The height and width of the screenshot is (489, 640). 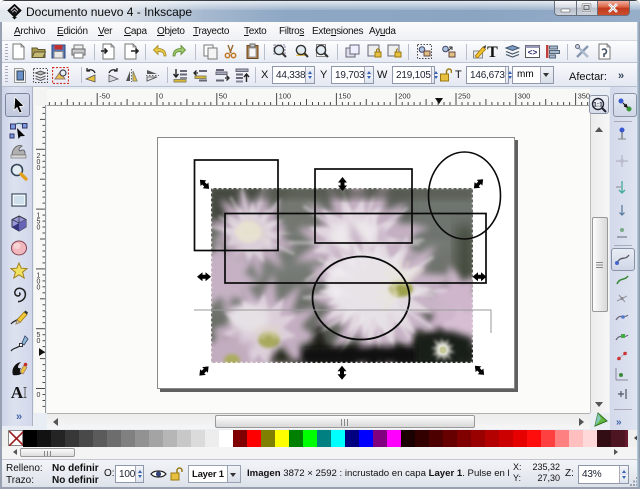 What do you see at coordinates (598, 105) in the screenshot?
I see `svg-text: 1:1` at bounding box center [598, 105].